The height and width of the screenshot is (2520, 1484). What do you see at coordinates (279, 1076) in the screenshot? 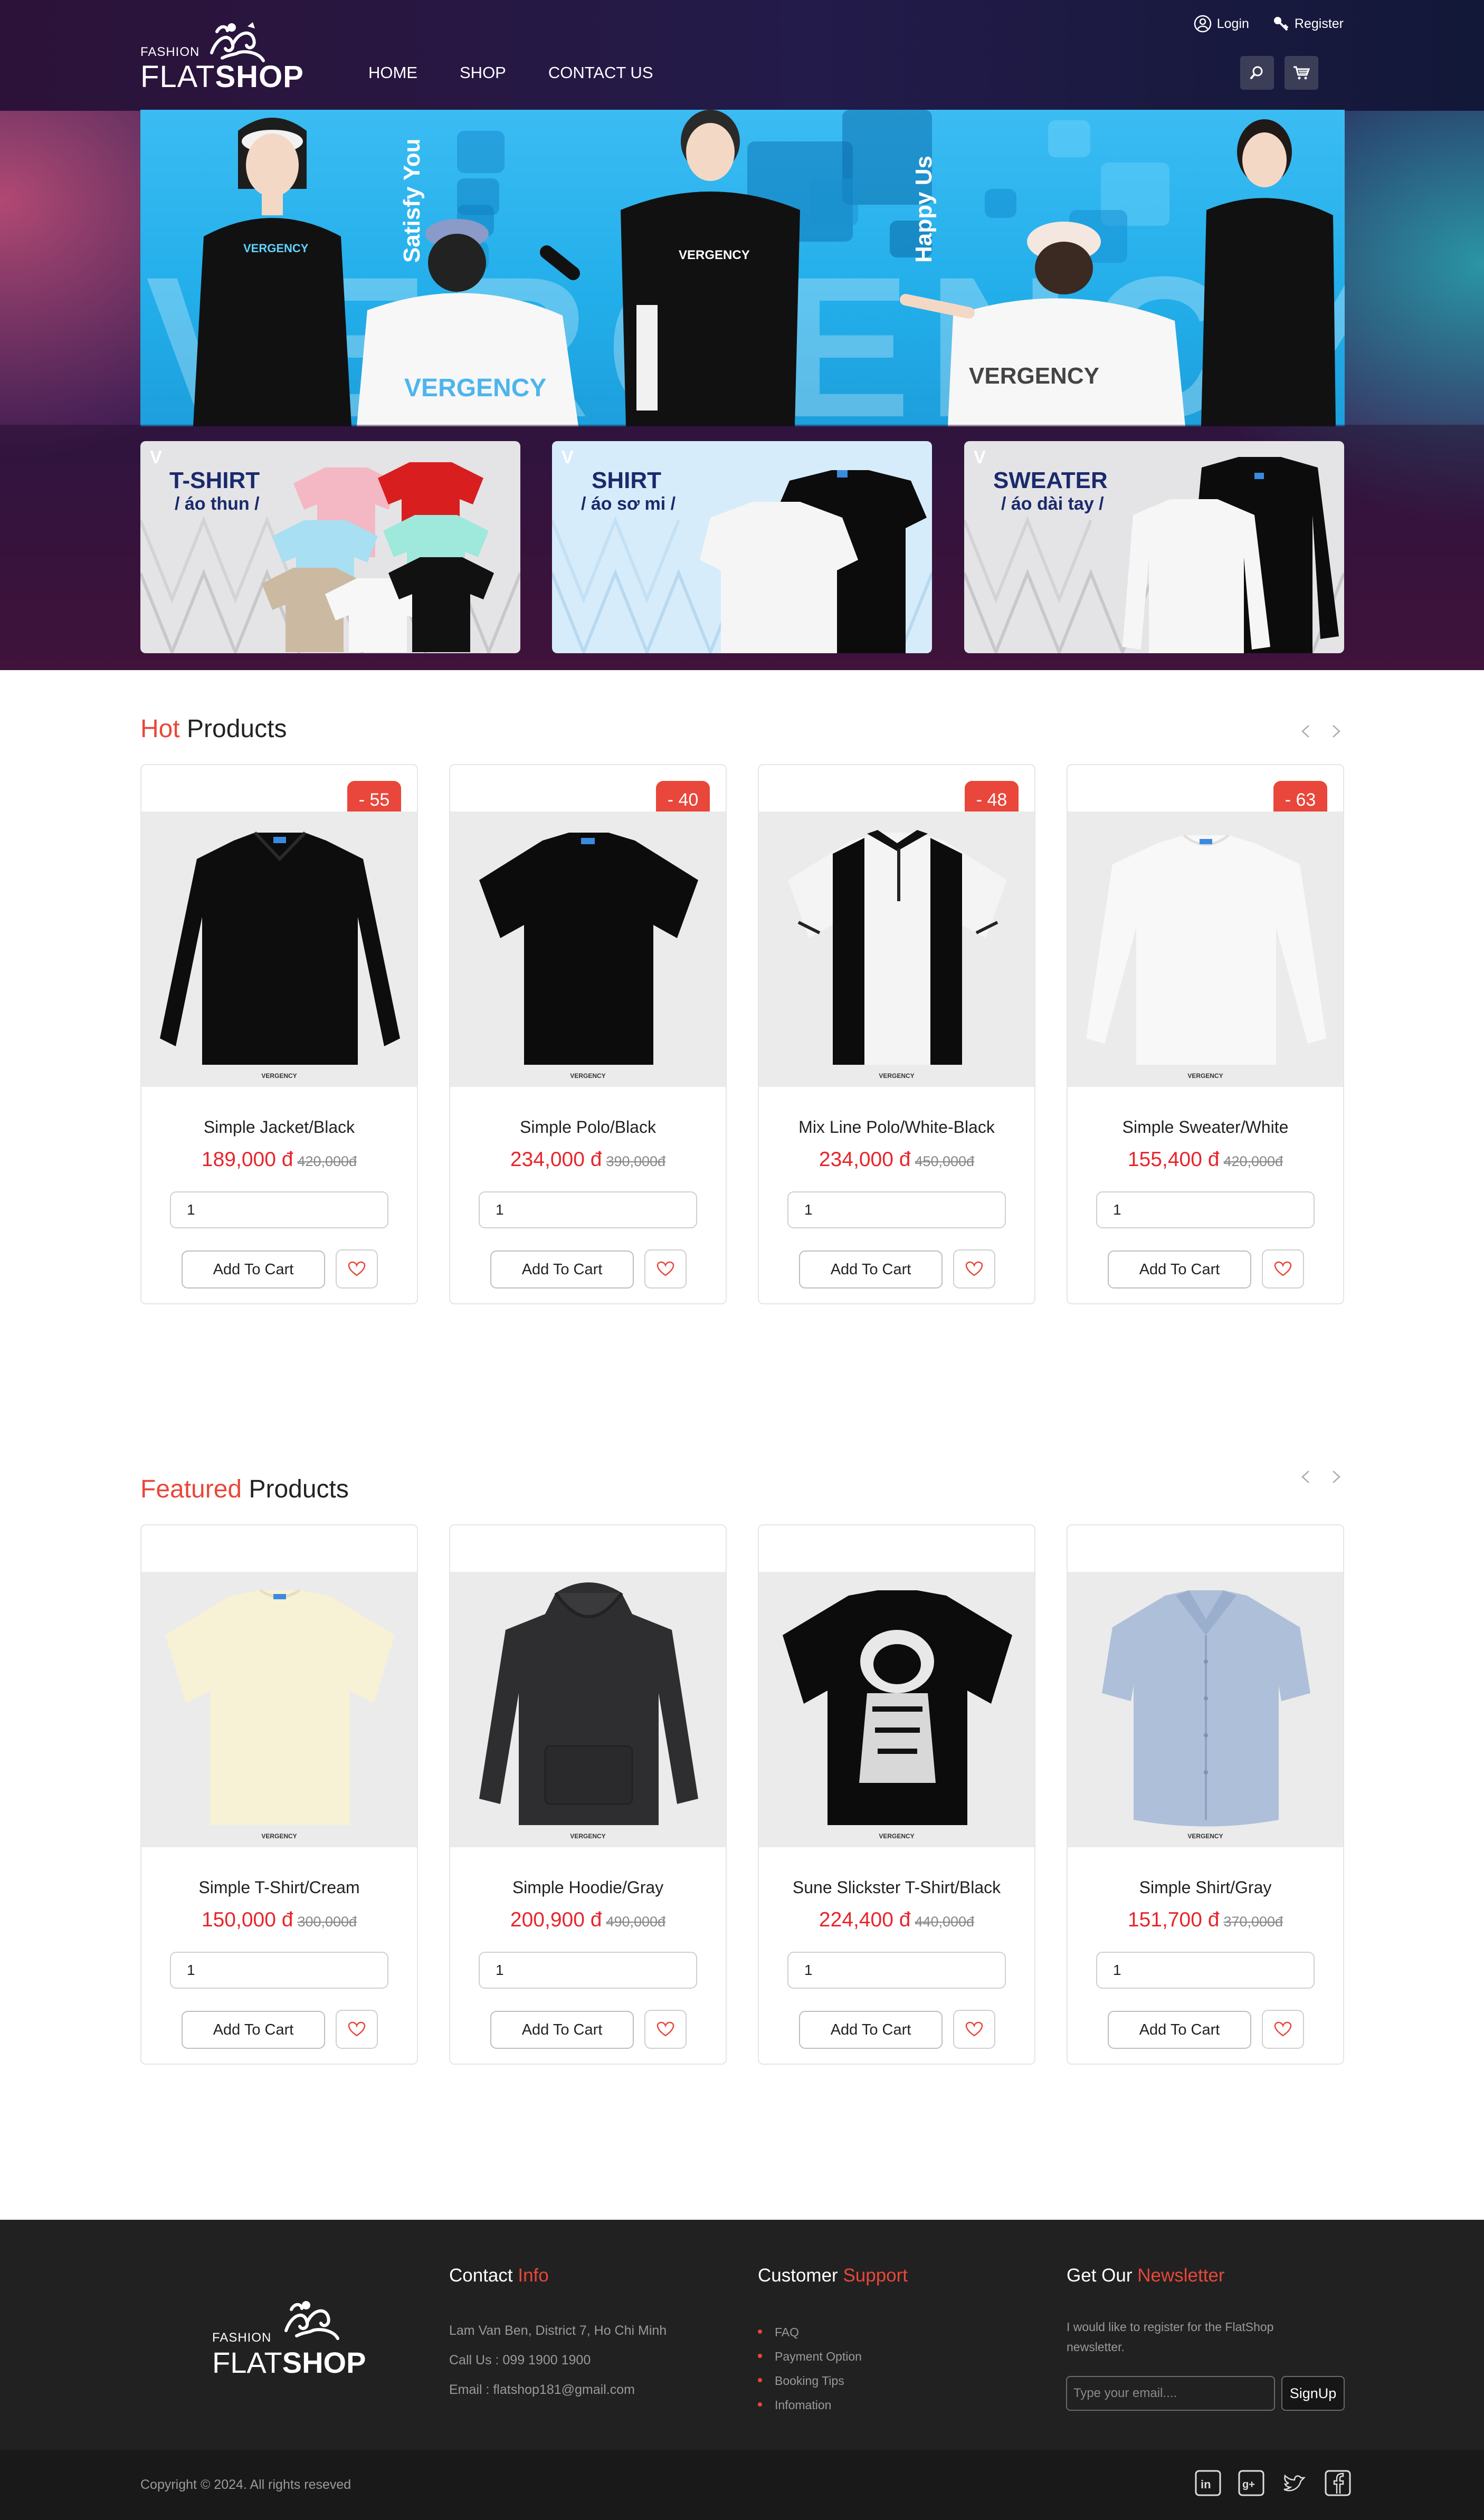
I see `product-brand: VERGENCY` at bounding box center [279, 1076].